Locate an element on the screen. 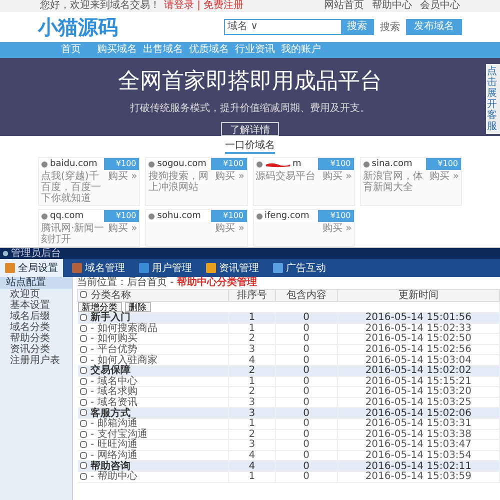 The height and width of the screenshot is (500, 500). sidebar-item: 域名后缀 is located at coordinates (36, 316).